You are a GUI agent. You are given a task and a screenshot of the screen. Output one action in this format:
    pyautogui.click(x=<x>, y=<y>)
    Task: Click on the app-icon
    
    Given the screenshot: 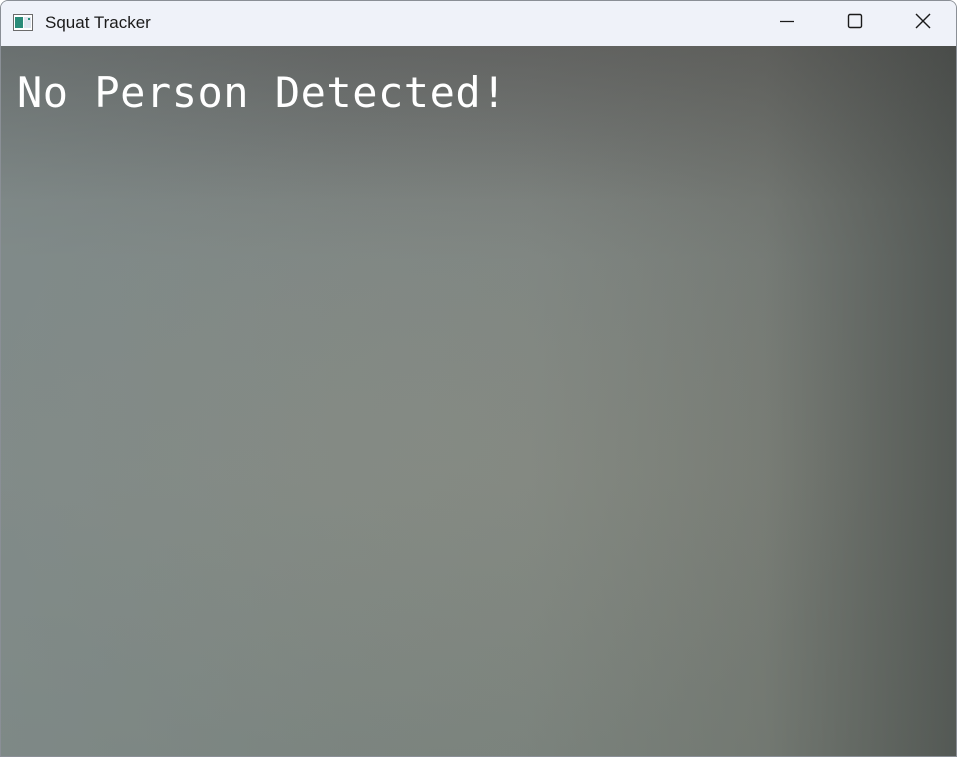 What is the action you would take?
    pyautogui.click(x=23, y=22)
    